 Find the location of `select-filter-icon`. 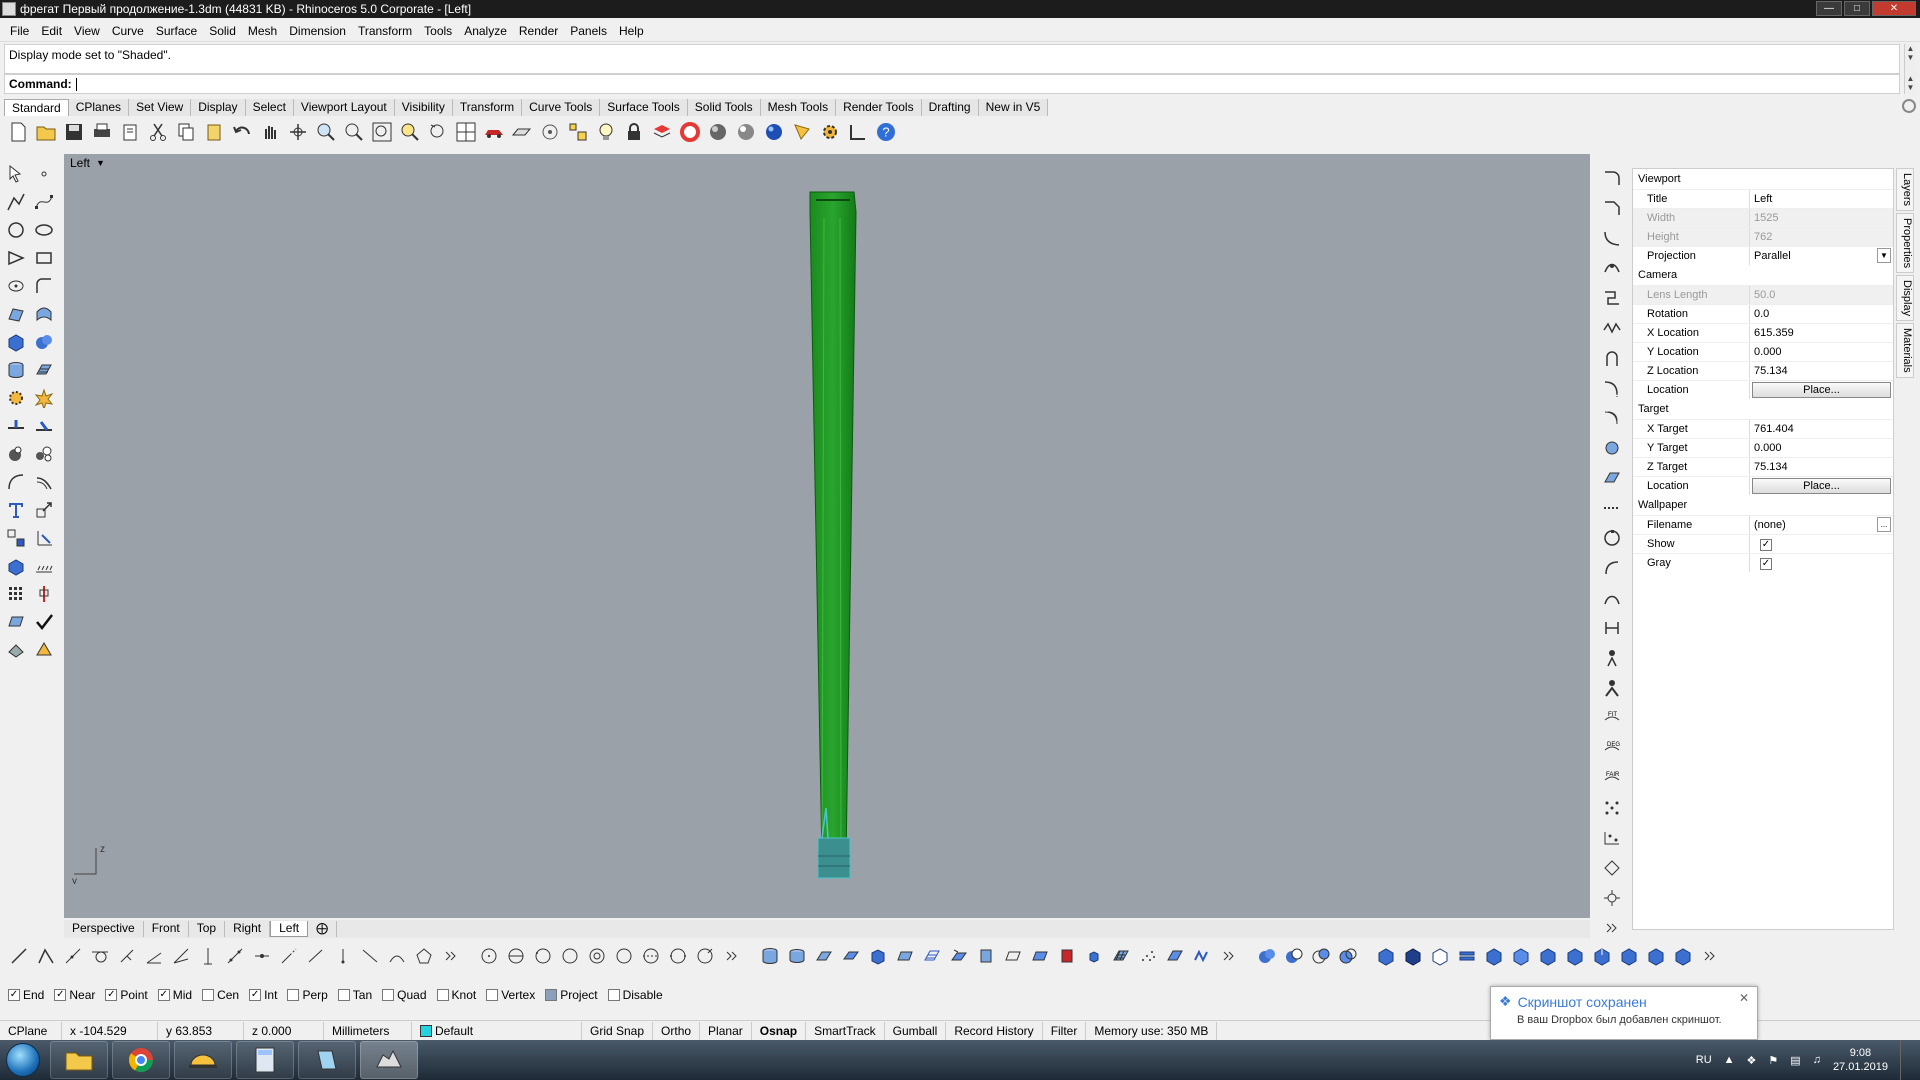

select-filter-icon is located at coordinates (550, 132).